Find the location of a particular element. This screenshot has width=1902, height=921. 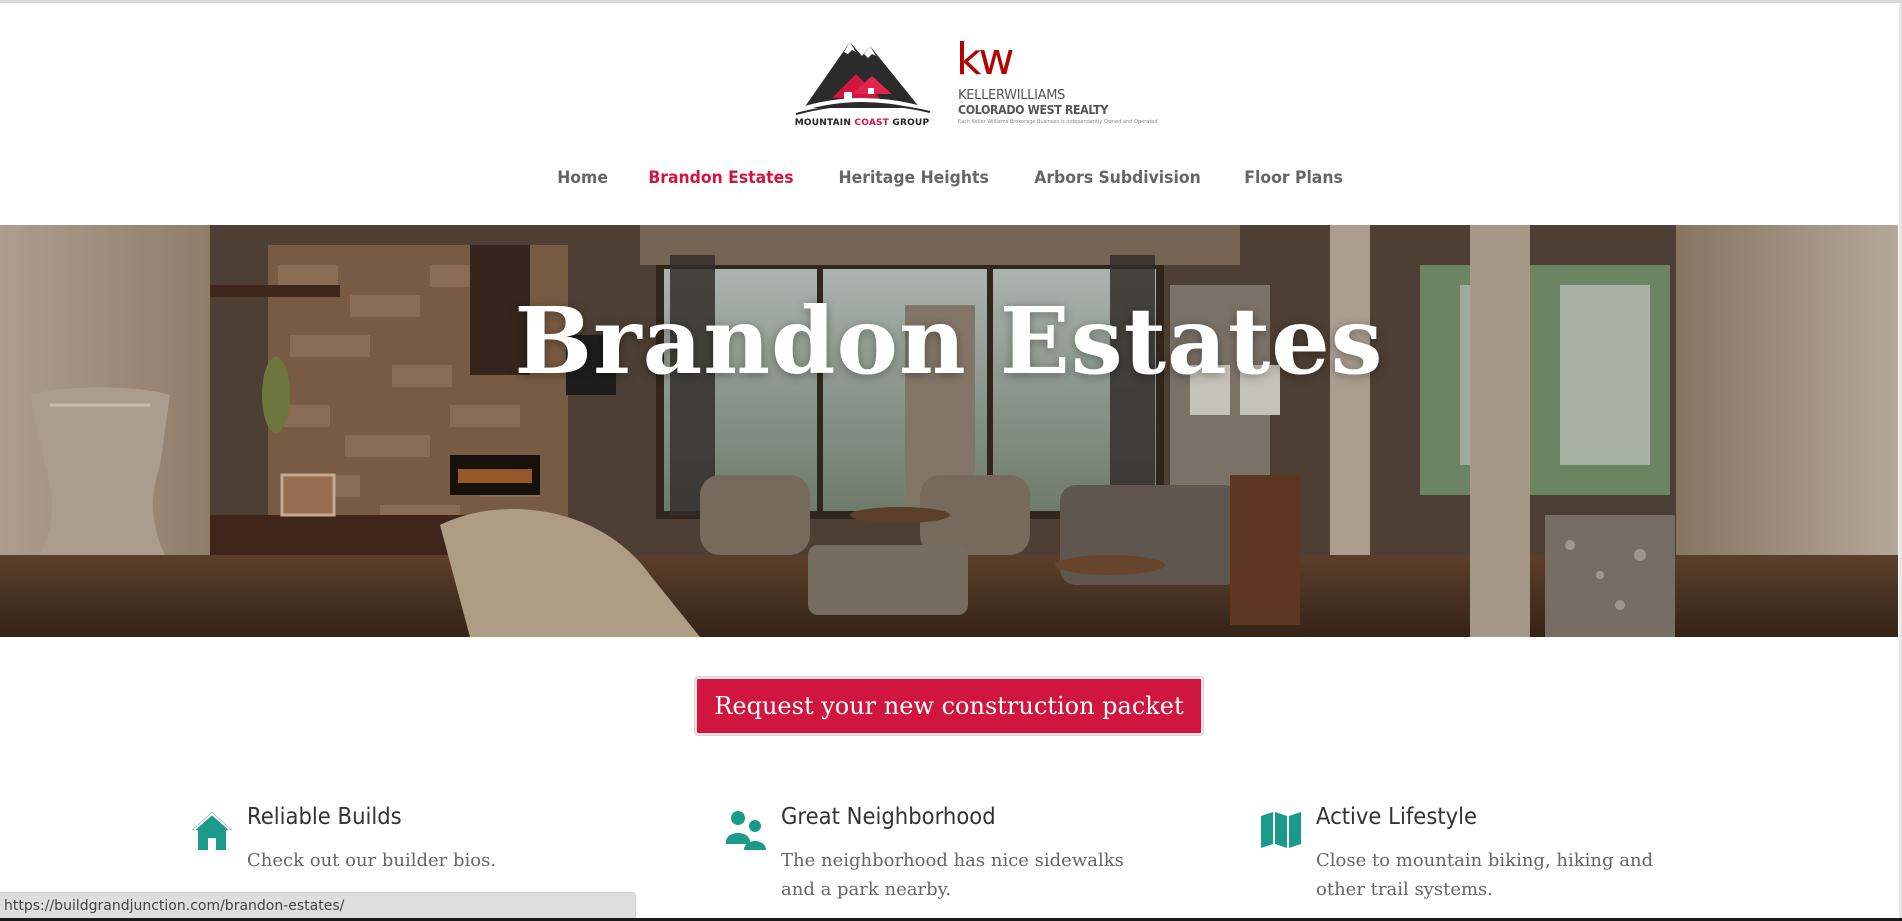

mountain-coast-group-wordmark: MOUNTAIN COAST GROUP is located at coordinates (862, 123).